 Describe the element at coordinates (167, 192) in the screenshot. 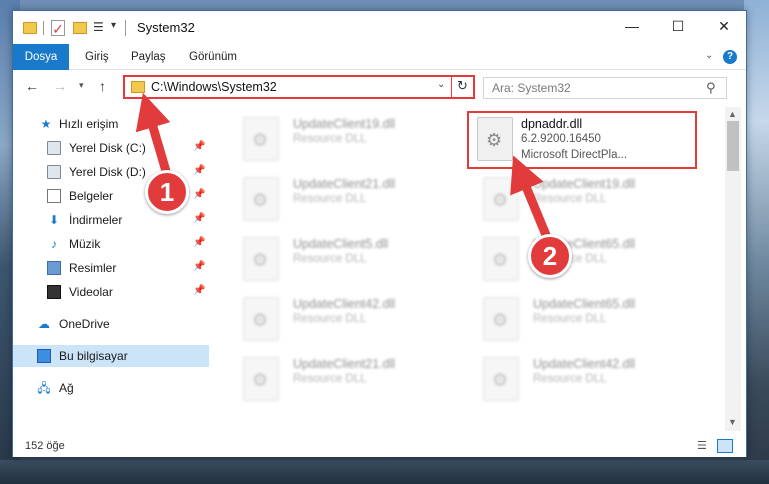

I see `callout-badge-1: 1` at that location.